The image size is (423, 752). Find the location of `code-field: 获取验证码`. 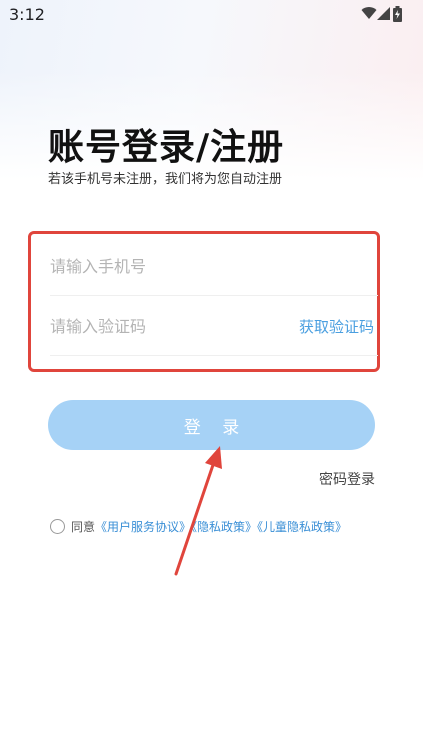

code-field: 获取验证码 is located at coordinates (214, 326).